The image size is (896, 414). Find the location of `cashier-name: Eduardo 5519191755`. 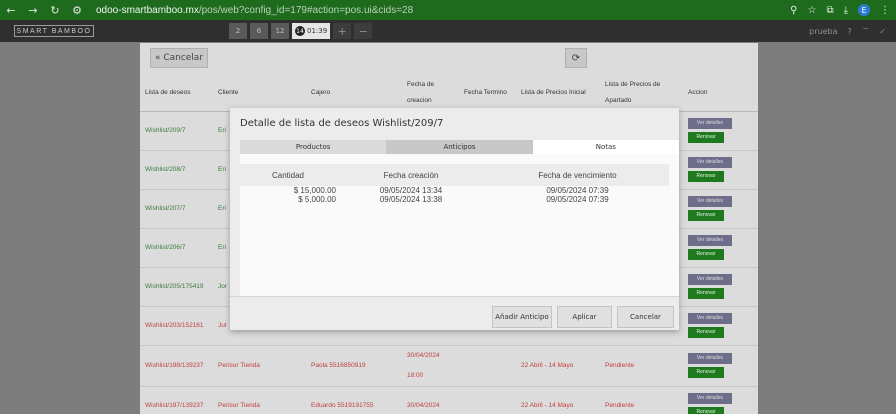

cashier-name: Eduardo 5519191755 is located at coordinates (354, 400).